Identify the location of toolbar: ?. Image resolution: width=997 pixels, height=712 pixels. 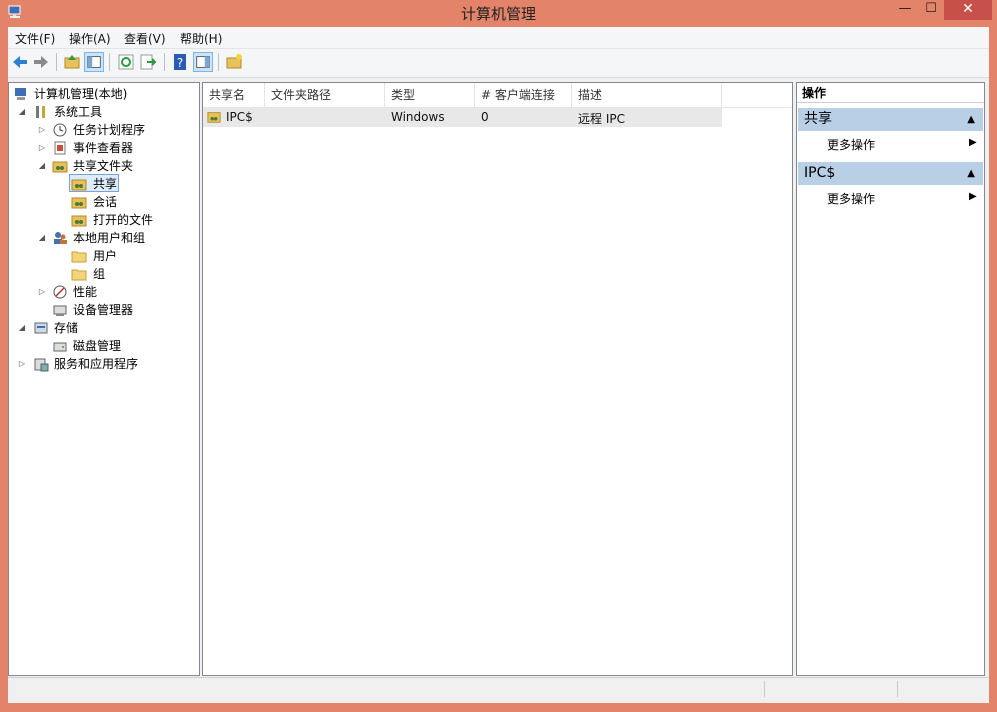
(498, 63).